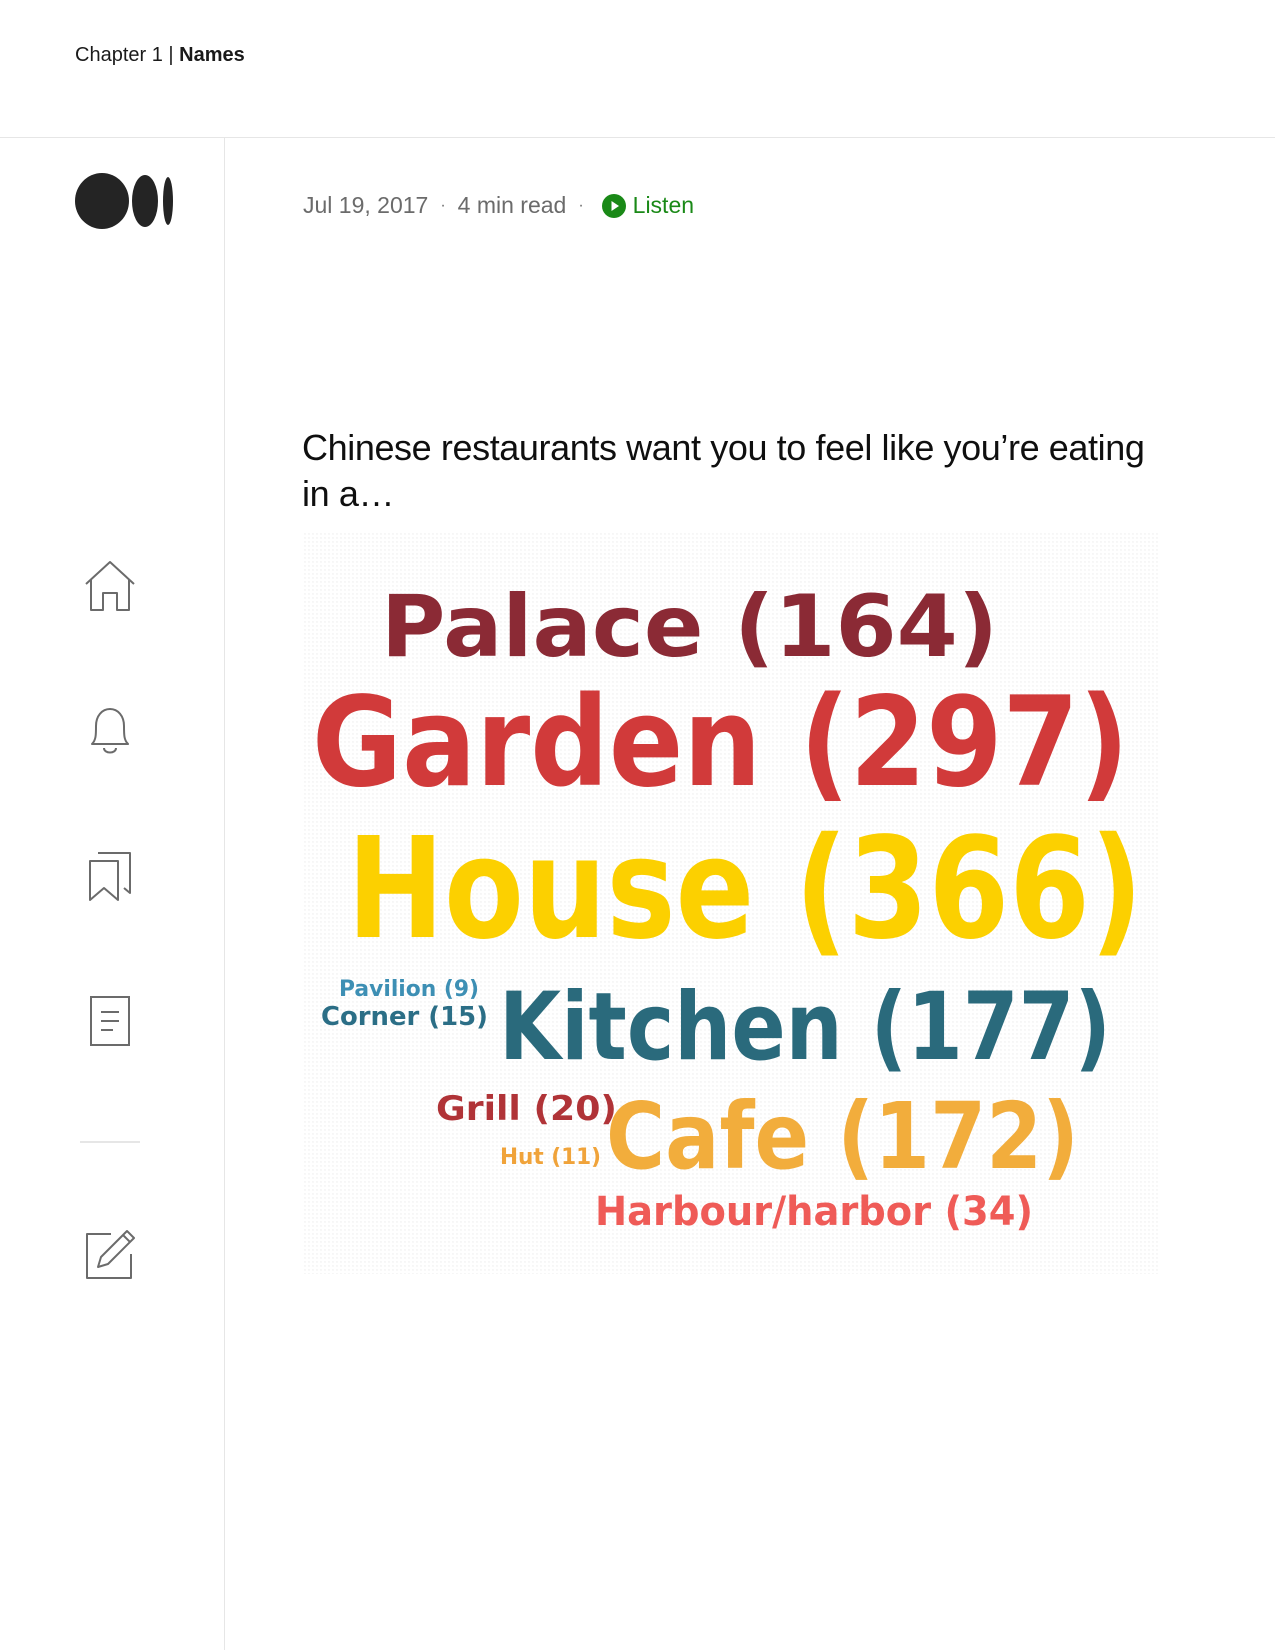 This screenshot has width=1275, height=1650. I want to click on word-palace: Palace (164), so click(689, 627).